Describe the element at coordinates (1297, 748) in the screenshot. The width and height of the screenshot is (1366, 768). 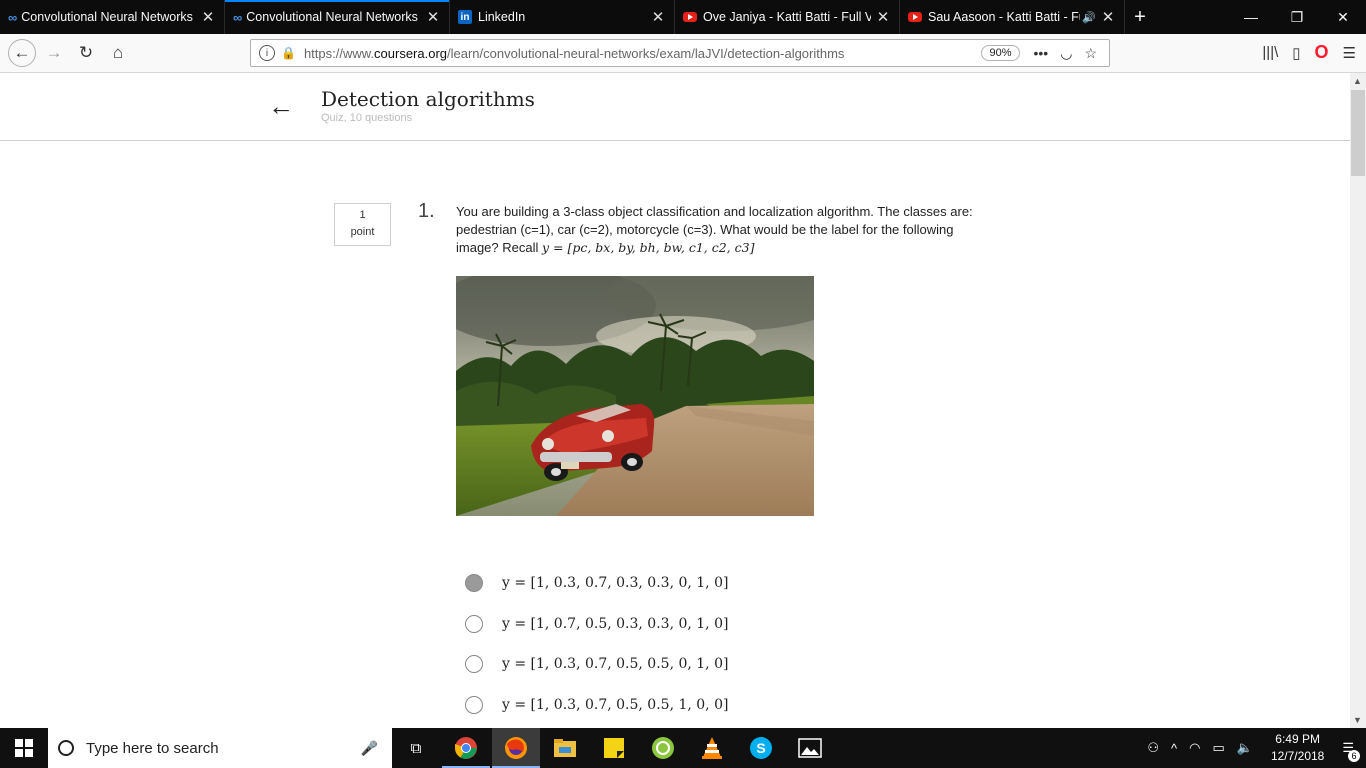
I see `taskbar-clock: 6:49 PM 12/7/2018` at that location.